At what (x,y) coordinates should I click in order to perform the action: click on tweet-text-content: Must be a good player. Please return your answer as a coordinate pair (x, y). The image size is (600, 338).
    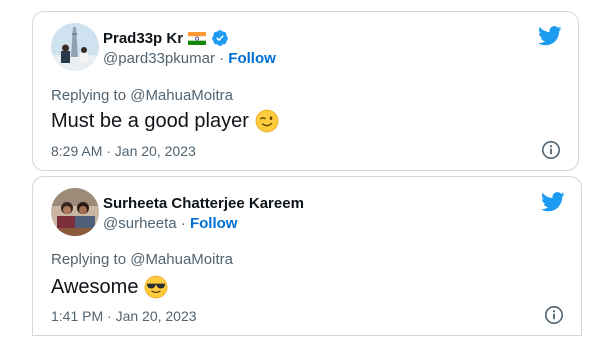
    Looking at the image, I should click on (150, 120).